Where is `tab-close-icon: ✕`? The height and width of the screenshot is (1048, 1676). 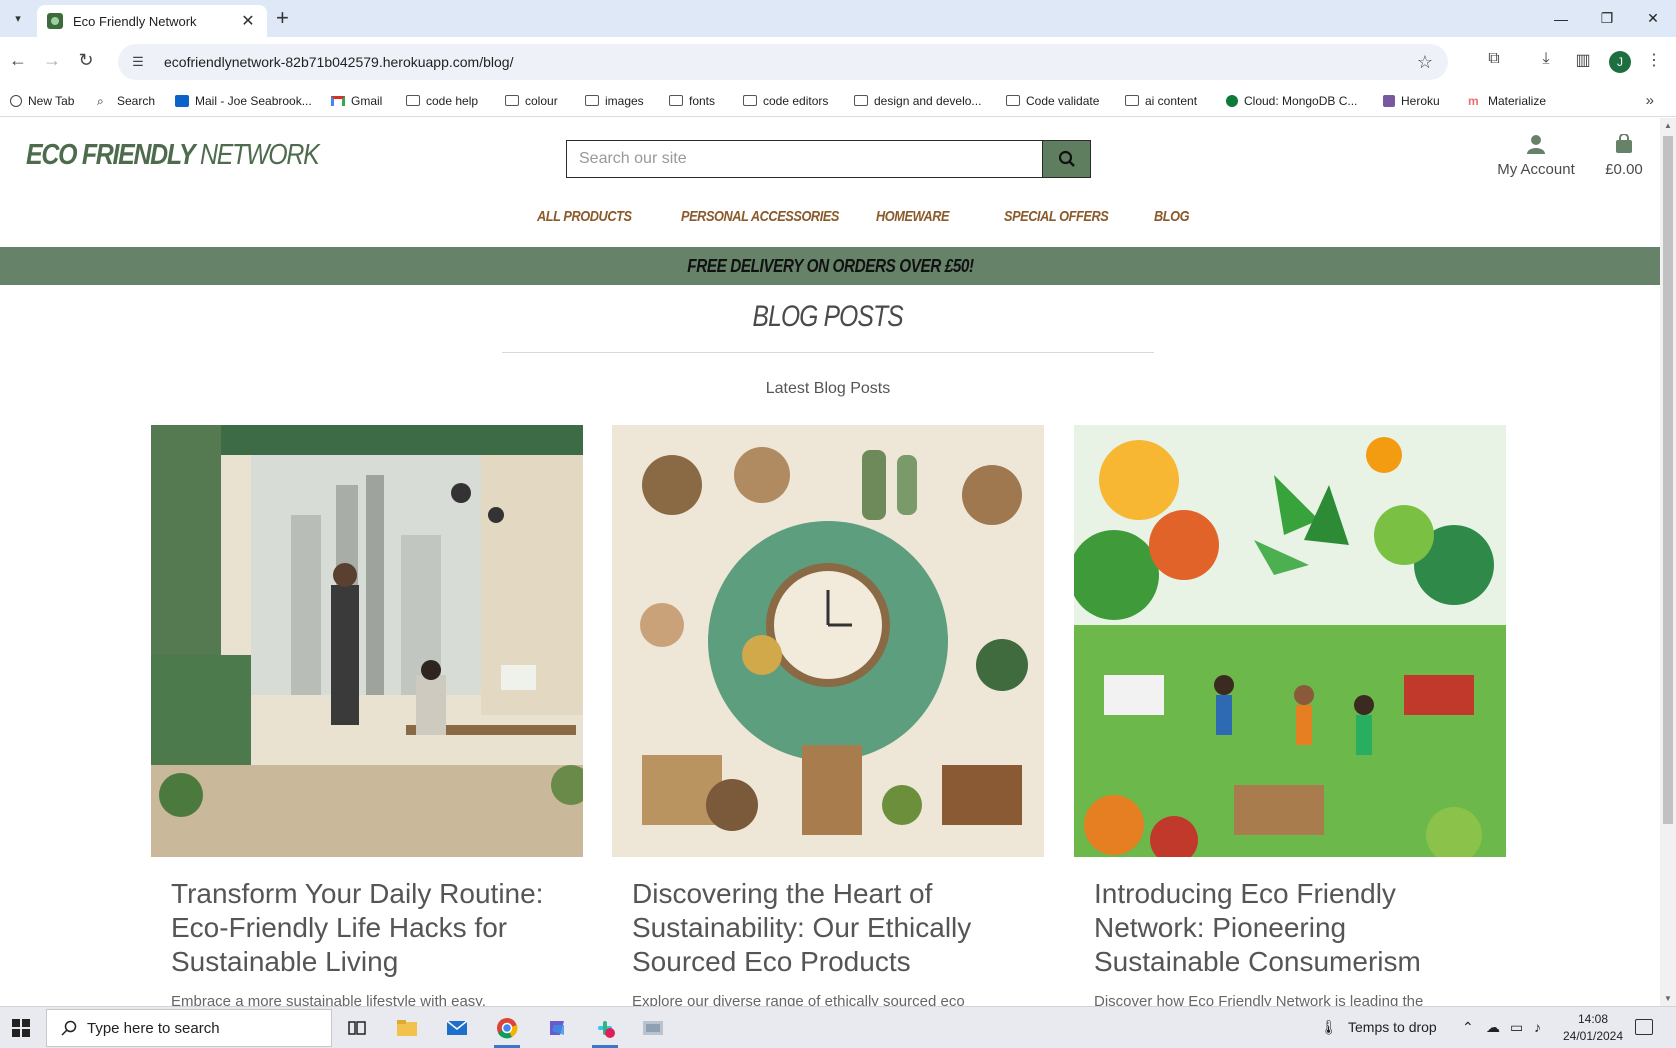 tab-close-icon: ✕ is located at coordinates (248, 21).